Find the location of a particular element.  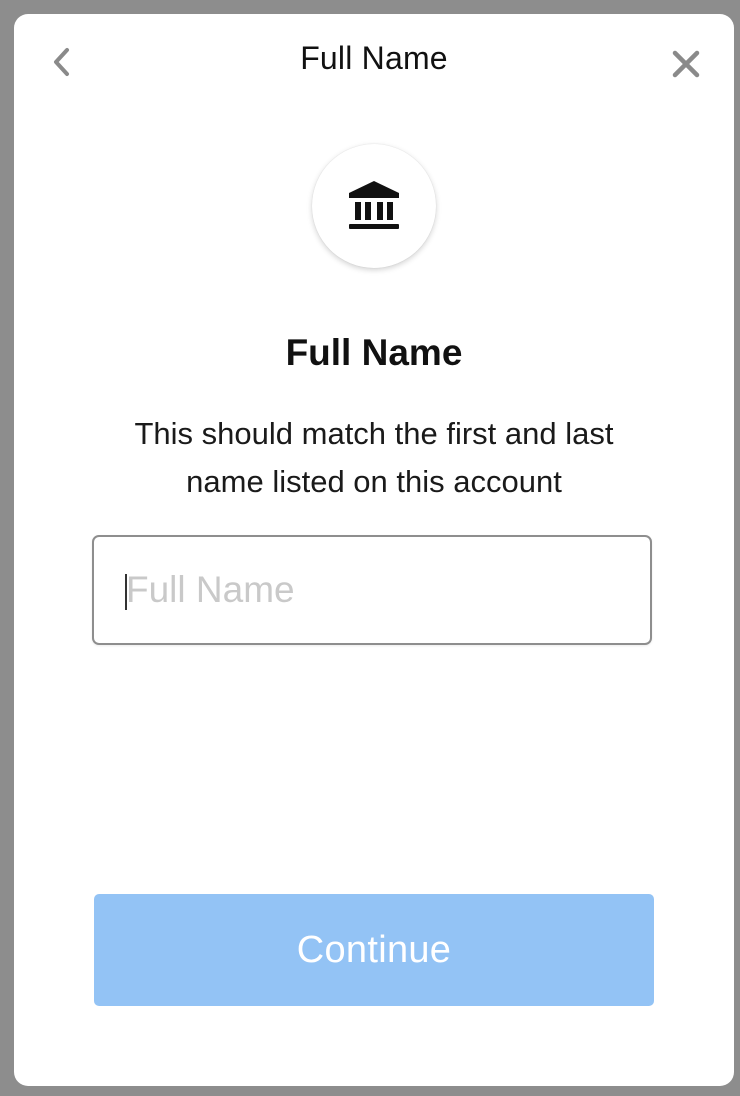

close-button is located at coordinates (686, 64).